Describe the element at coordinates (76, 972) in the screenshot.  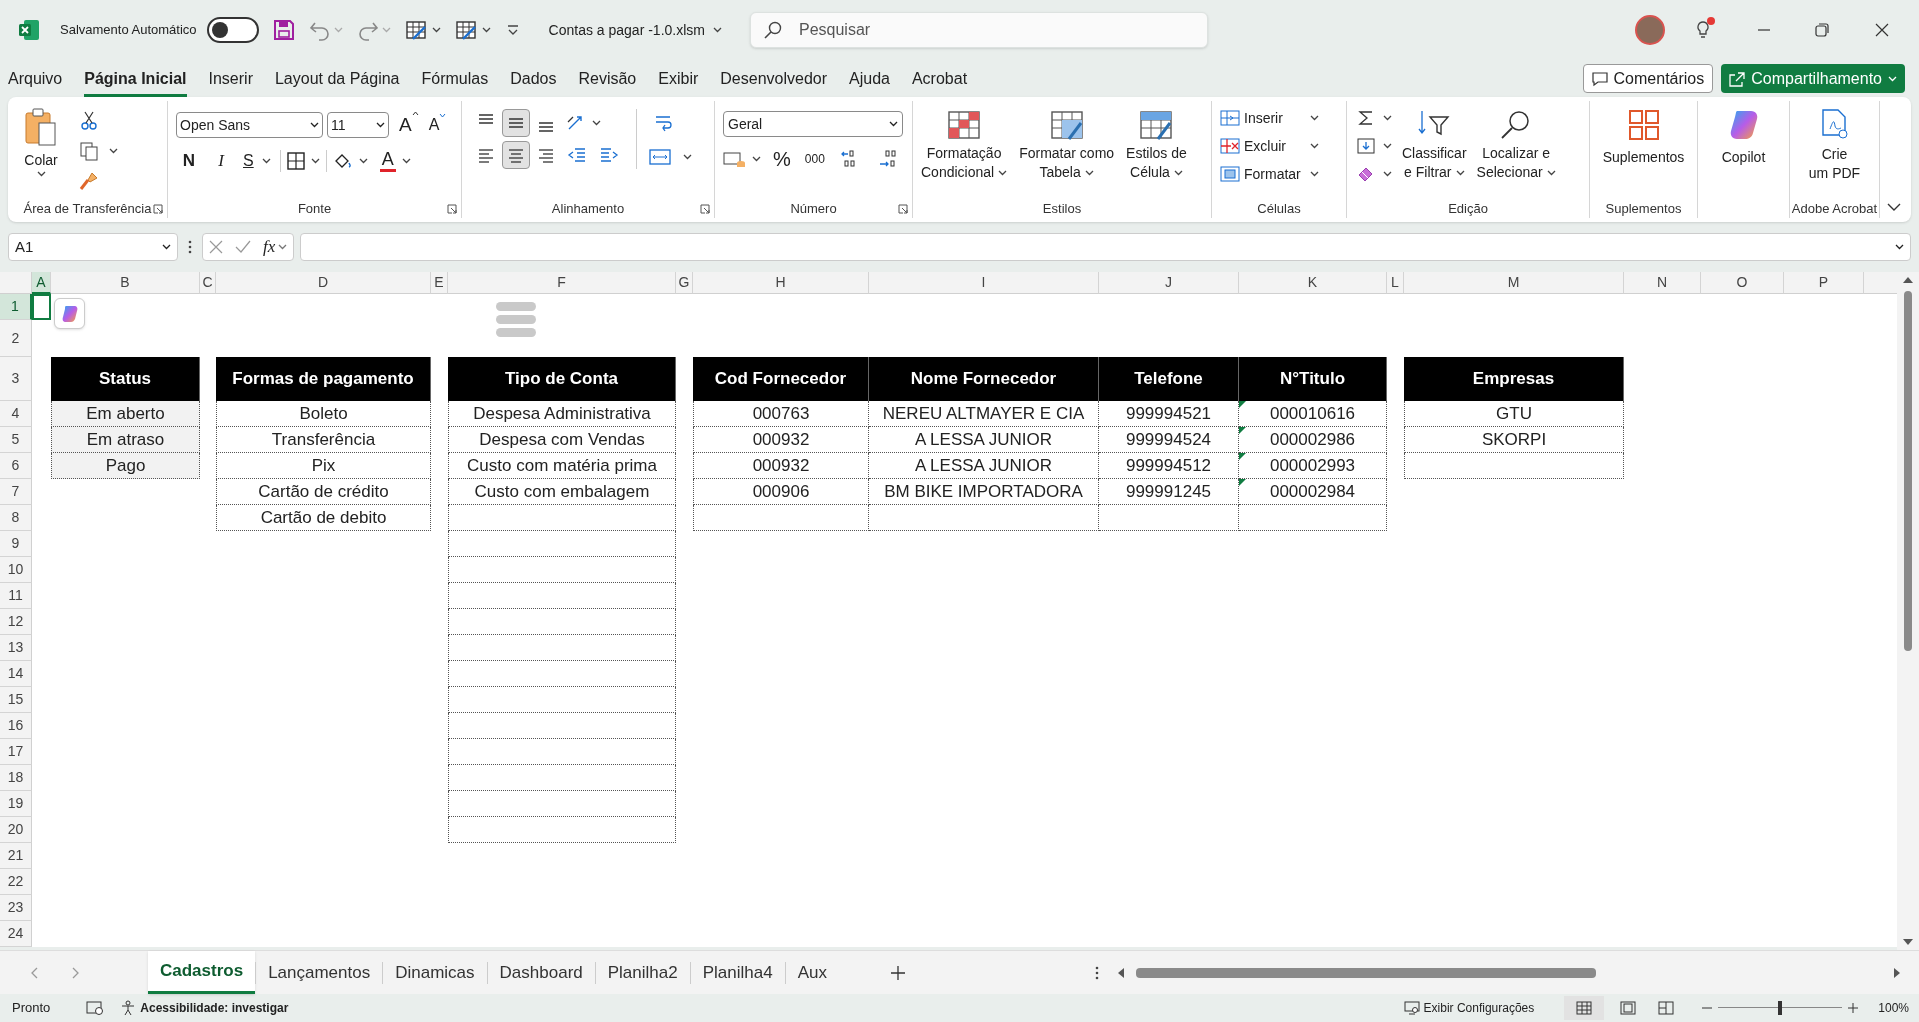
I see `next-sheet-icon` at that location.